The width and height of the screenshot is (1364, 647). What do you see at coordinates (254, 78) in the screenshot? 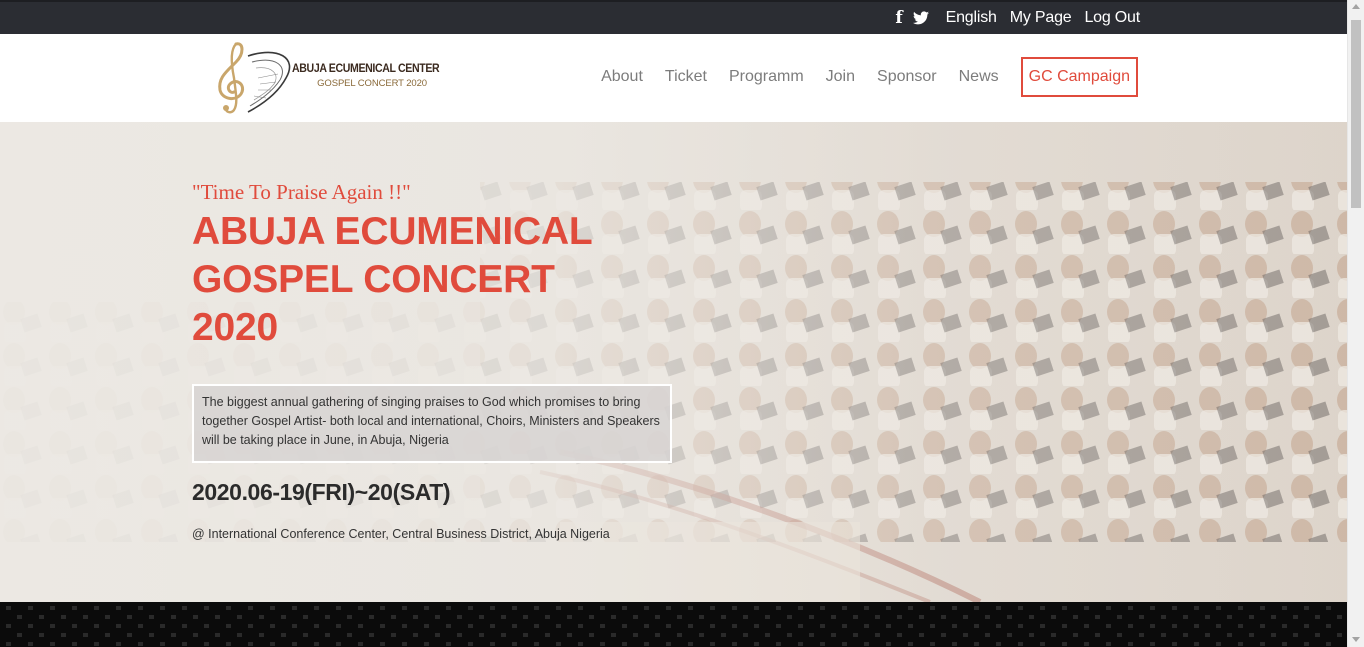
I see `treble-clef-logo-icon` at bounding box center [254, 78].